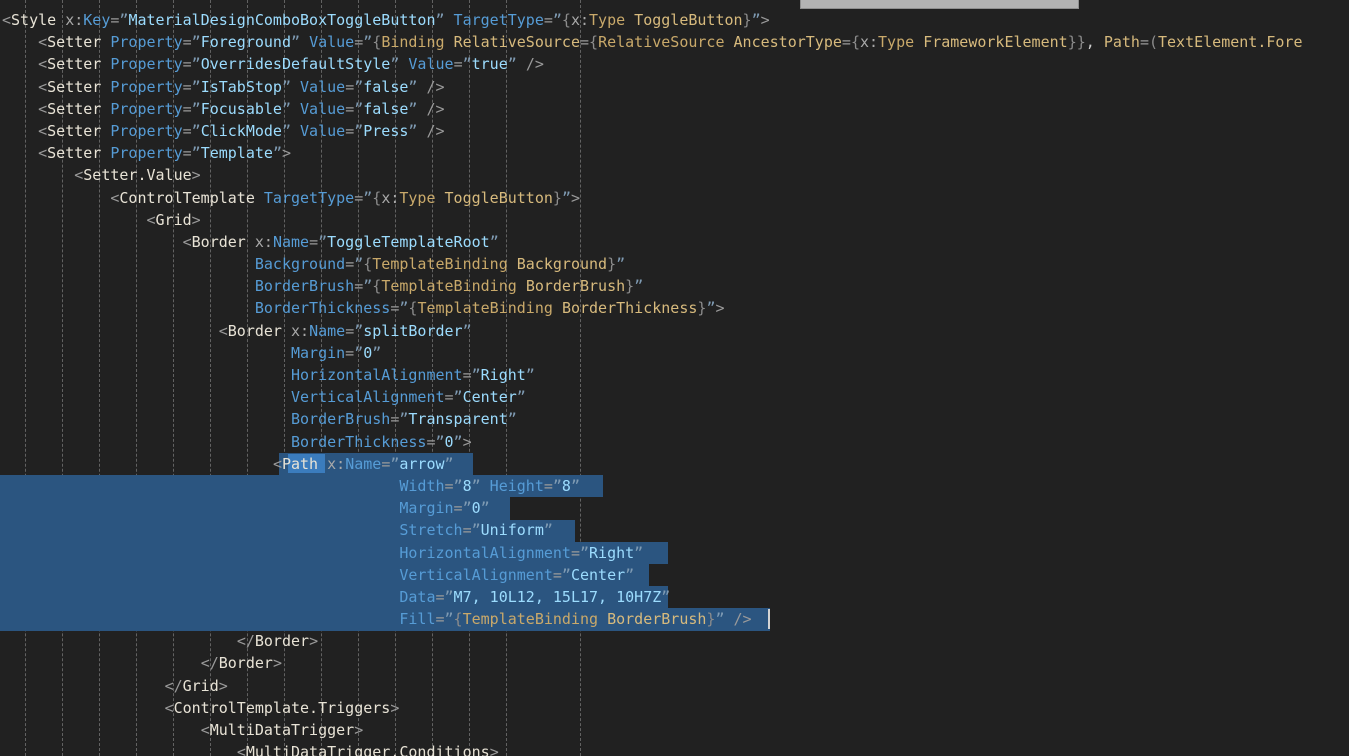 This screenshot has width=1349, height=756. Describe the element at coordinates (657, 619) in the screenshot. I see `token-mprop: BorderBrush` at that location.